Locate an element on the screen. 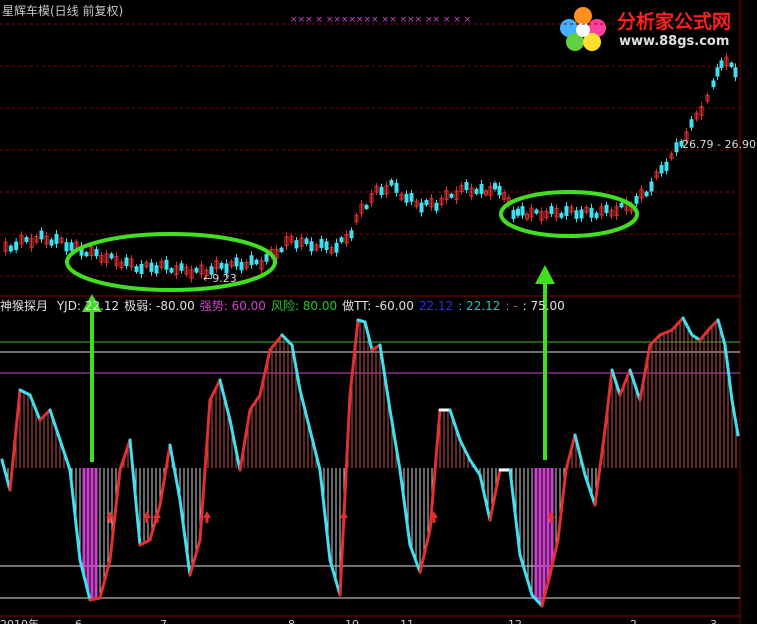 Image resolution: width=757 pixels, height=624 pixels. x-axis-label: 2010年 is located at coordinates (19, 620).